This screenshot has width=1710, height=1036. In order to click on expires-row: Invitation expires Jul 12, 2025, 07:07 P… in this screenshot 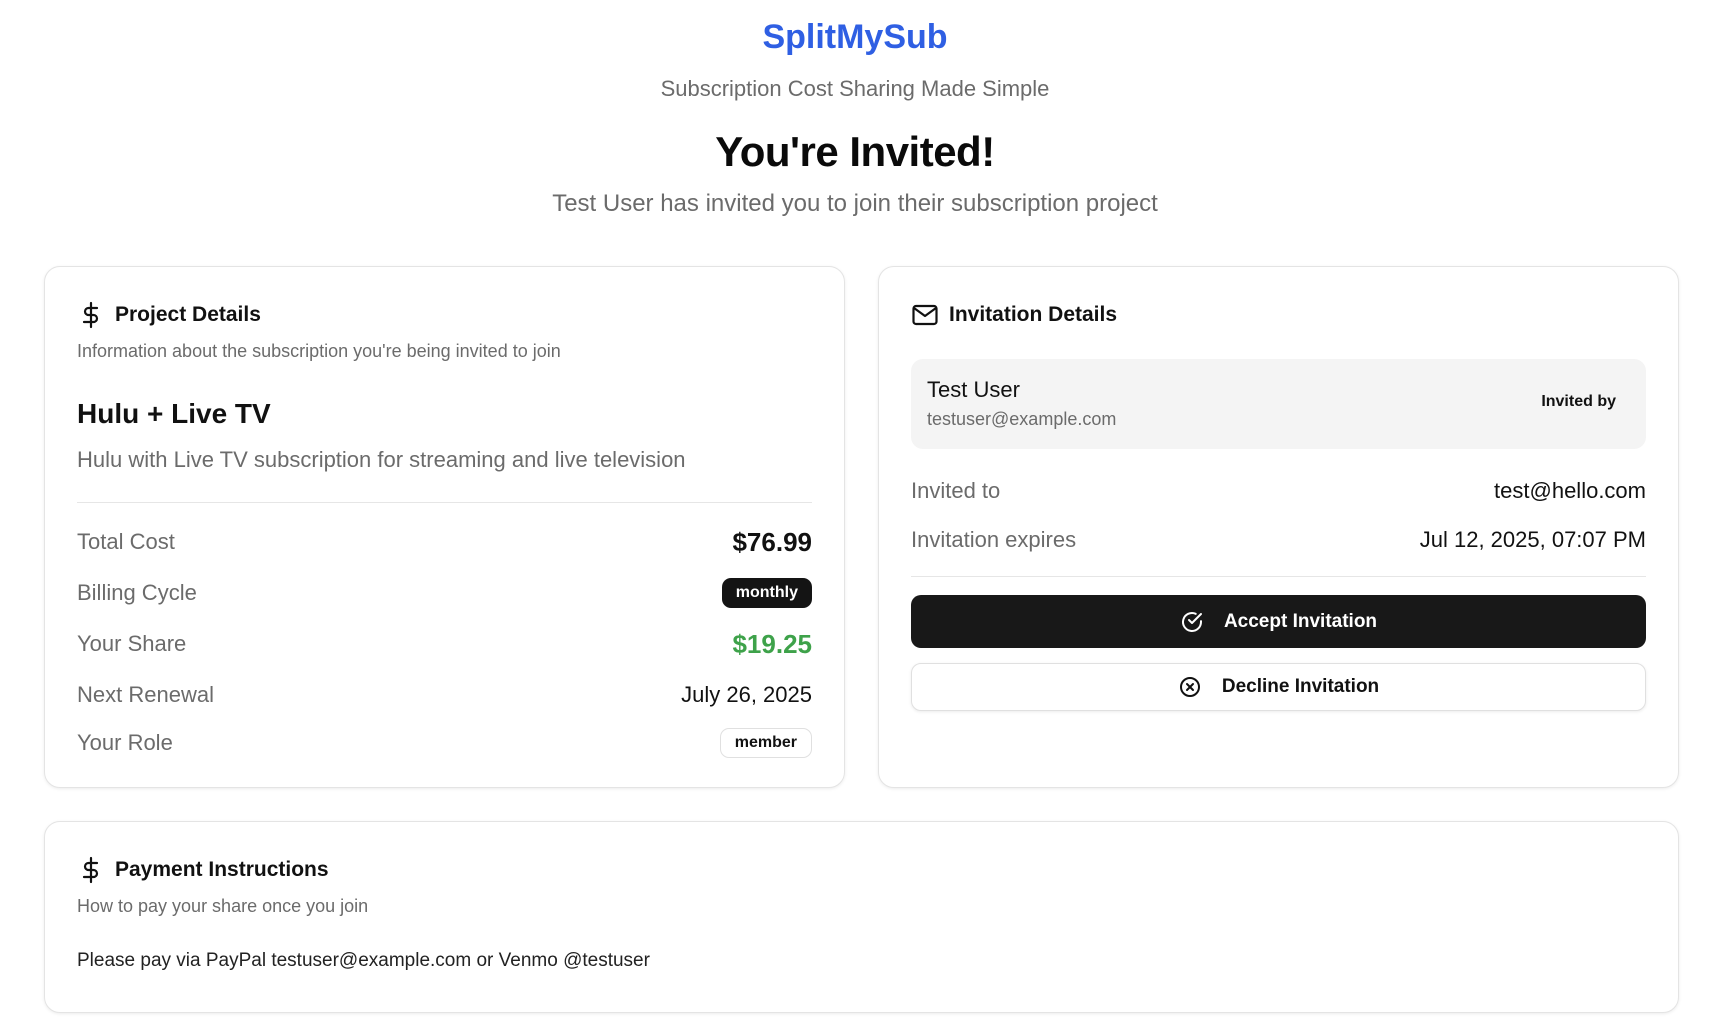, I will do `click(1278, 540)`.